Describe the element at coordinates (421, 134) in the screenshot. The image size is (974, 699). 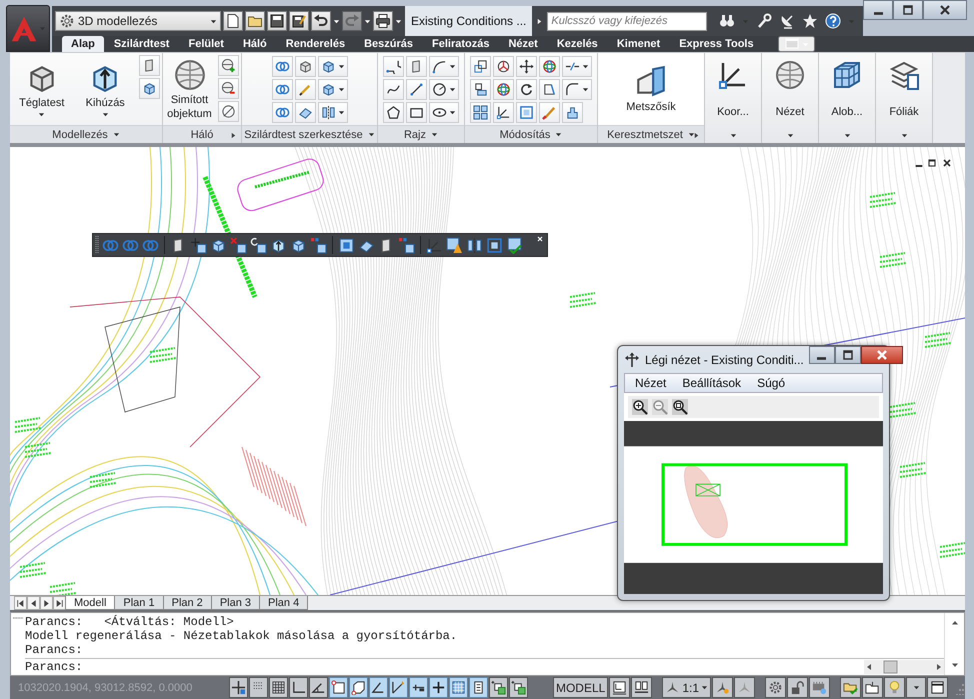
I see `panel-title-button: Rajz` at that location.